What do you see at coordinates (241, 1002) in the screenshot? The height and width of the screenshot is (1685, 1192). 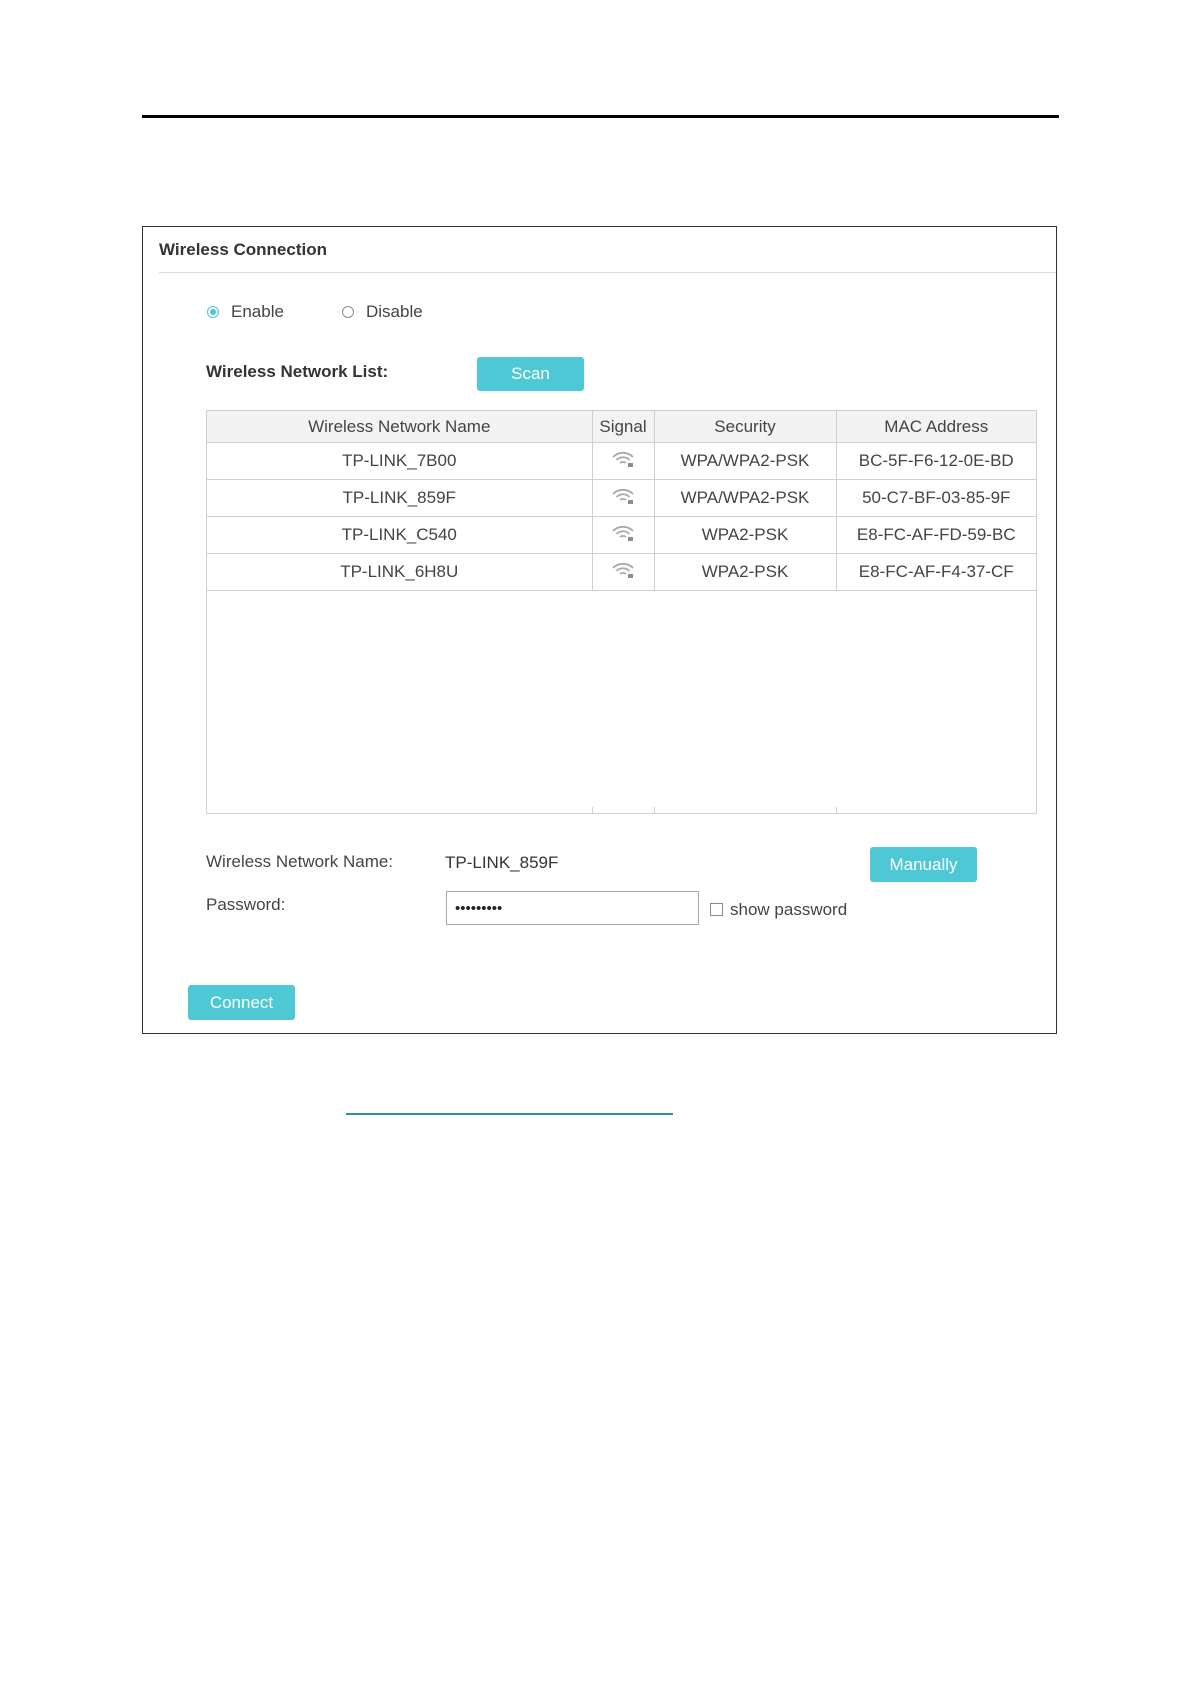 I see `connect-button: Connect` at bounding box center [241, 1002].